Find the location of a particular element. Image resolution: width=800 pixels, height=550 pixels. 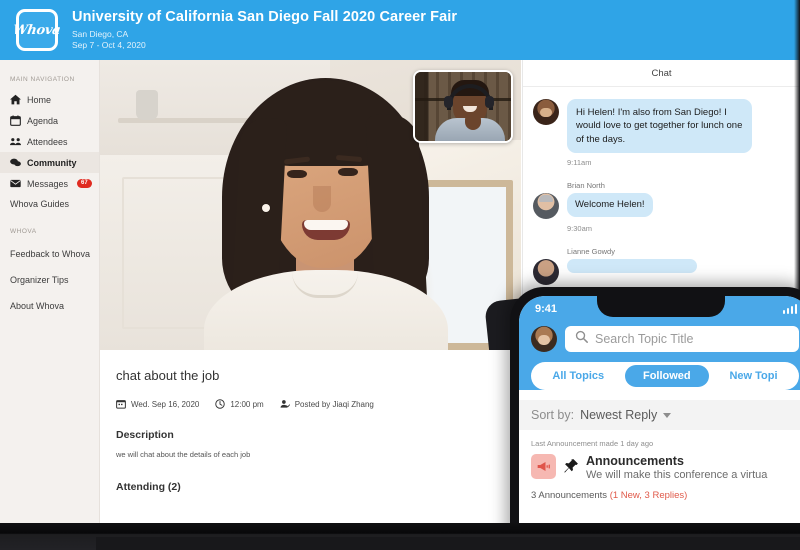

sidebar-item-agenda: Agenda is located at coordinates (49, 120).